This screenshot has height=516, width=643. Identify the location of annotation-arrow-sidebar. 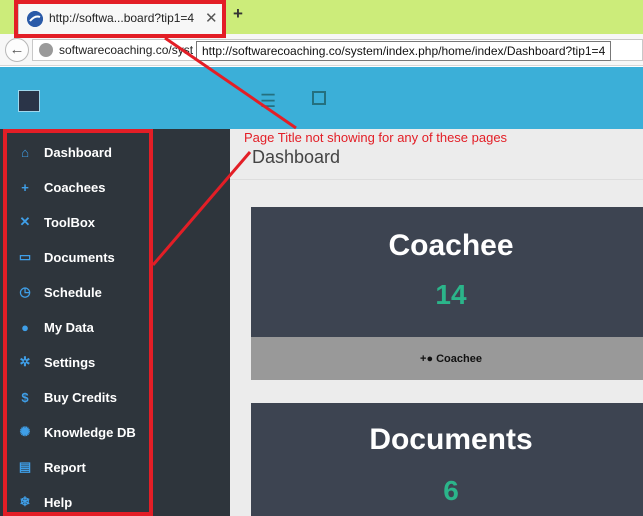
(201, 208).